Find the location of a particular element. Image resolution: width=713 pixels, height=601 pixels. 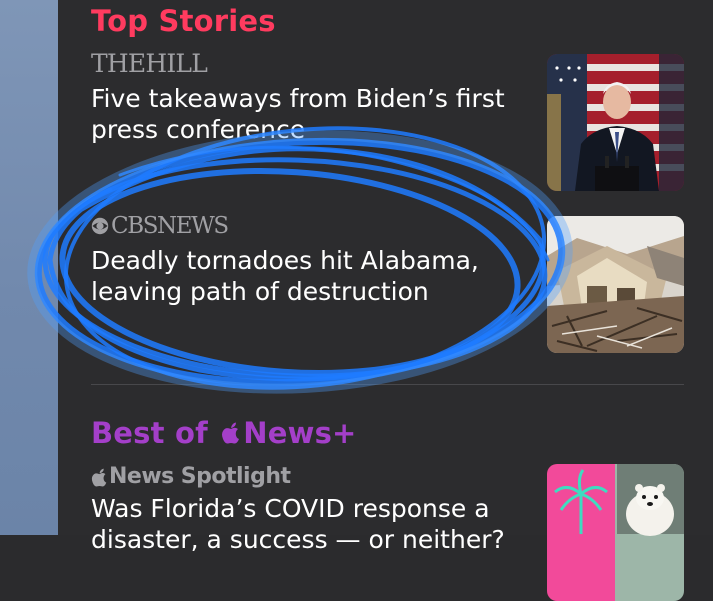

source-logo-cbs-news: CBSNEWS is located at coordinates (160, 226).